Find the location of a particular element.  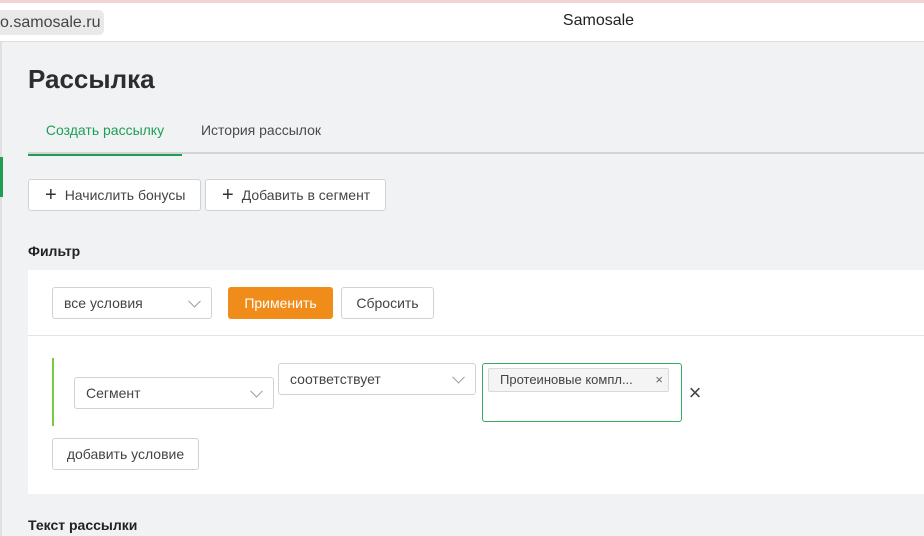

tag-remove-icon: × is located at coordinates (659, 380).